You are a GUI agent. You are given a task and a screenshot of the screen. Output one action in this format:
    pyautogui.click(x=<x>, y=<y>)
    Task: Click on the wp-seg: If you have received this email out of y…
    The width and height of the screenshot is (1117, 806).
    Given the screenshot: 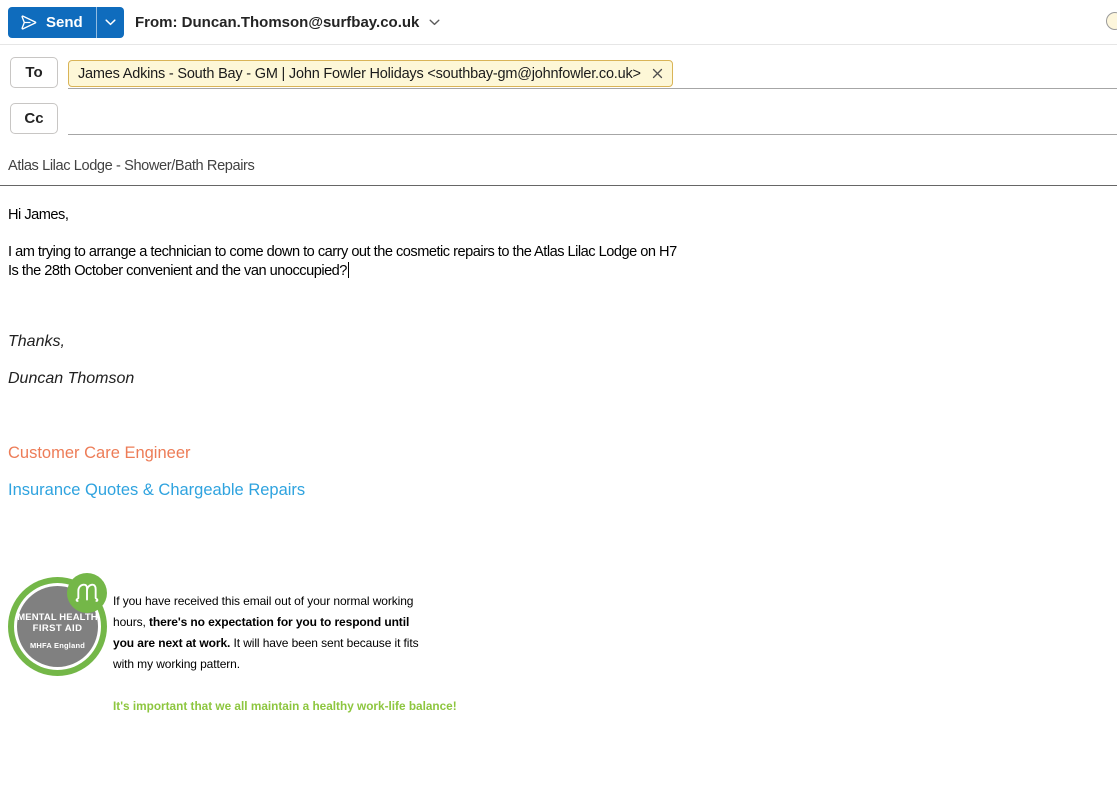 What is the action you would take?
    pyautogui.click(x=263, y=601)
    